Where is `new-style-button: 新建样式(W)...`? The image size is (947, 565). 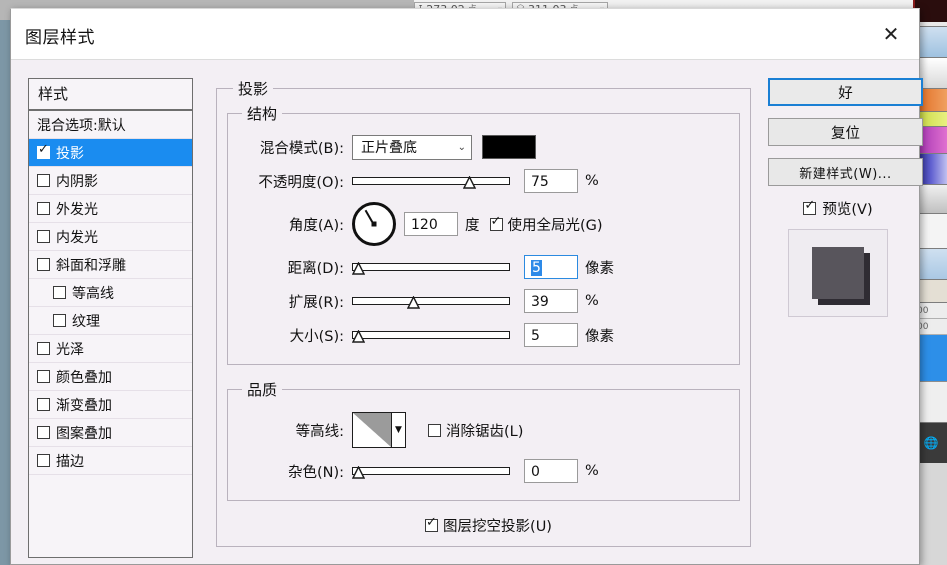 new-style-button: 新建样式(W)... is located at coordinates (845, 172).